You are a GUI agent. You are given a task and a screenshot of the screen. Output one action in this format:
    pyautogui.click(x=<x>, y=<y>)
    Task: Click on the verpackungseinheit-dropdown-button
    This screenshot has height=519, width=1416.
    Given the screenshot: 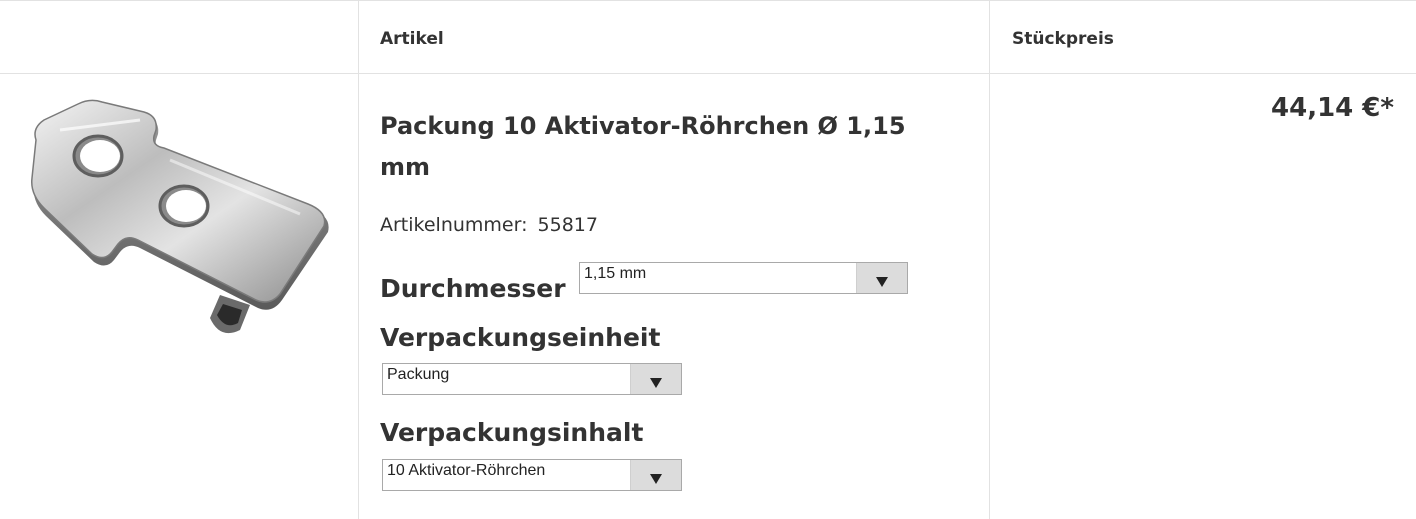 What is the action you would take?
    pyautogui.click(x=655, y=379)
    